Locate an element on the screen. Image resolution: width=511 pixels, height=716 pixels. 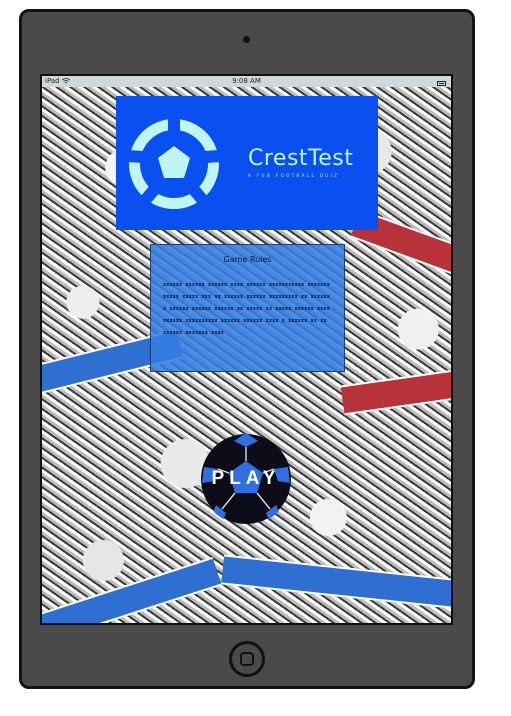
crest-test-logo: CrestTest A FUN FOOTBALL QUIZ is located at coordinates (247, 163).